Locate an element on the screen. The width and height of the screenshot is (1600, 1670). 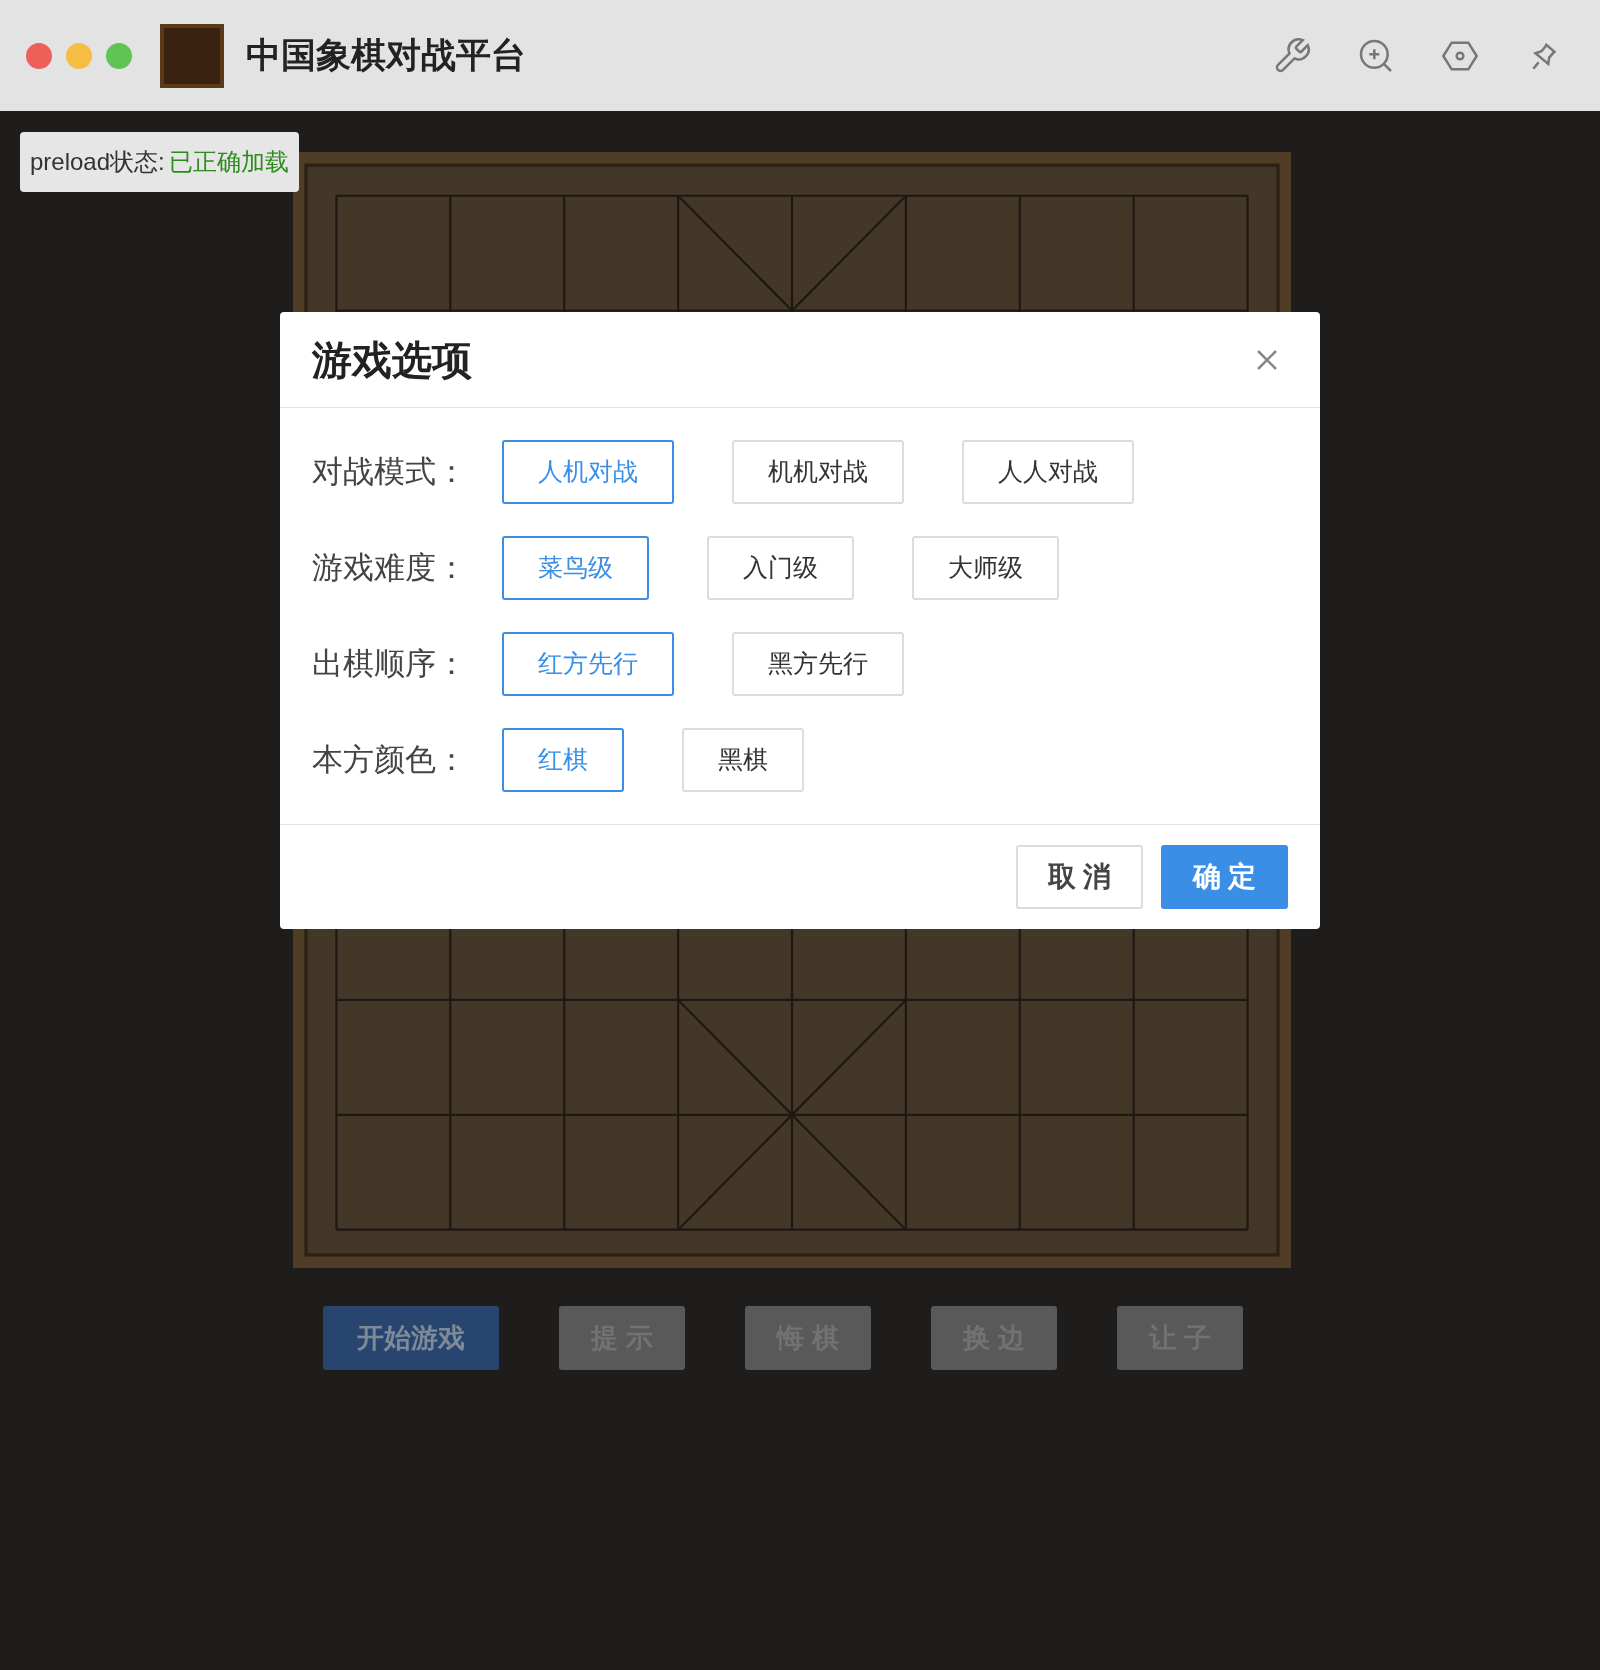
dialog-title: 游戏选项 is located at coordinates (392, 360).